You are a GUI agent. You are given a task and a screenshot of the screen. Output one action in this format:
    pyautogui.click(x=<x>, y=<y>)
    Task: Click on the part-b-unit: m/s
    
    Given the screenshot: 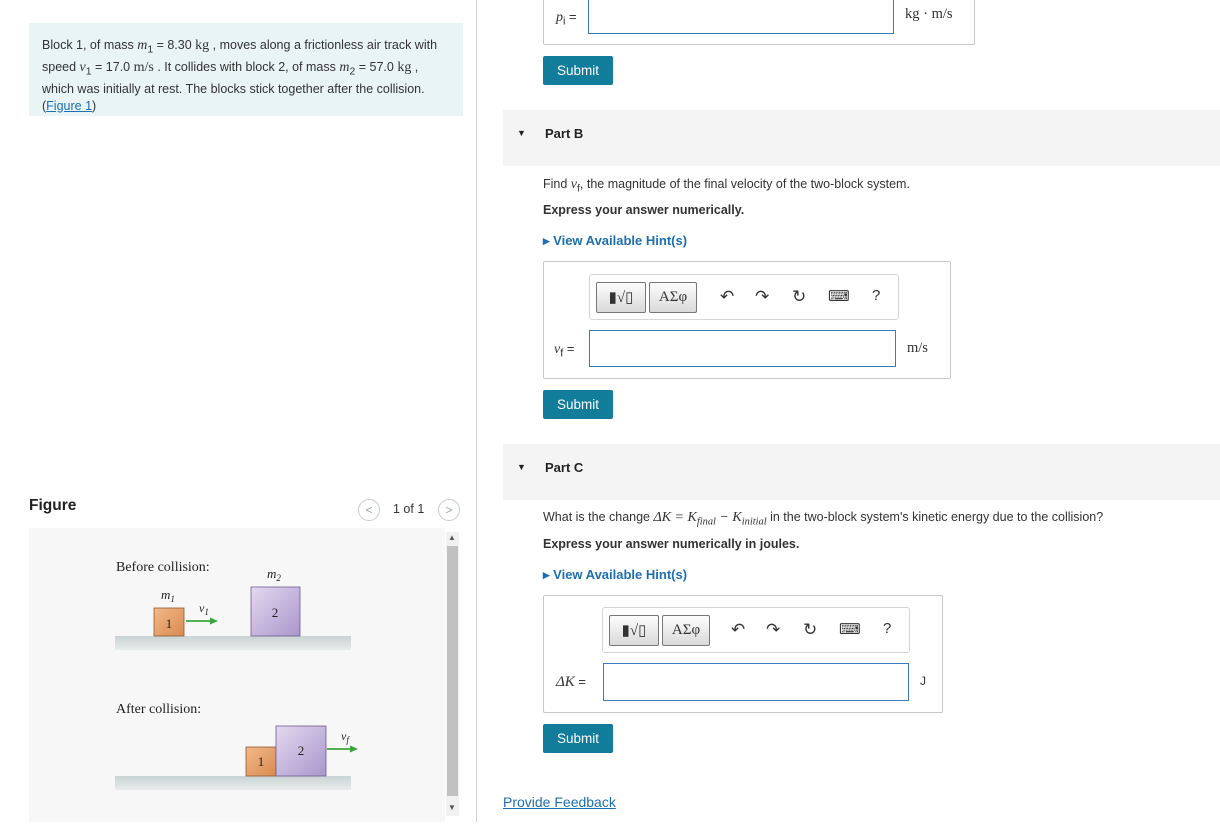 What is the action you would take?
    pyautogui.click(x=917, y=348)
    